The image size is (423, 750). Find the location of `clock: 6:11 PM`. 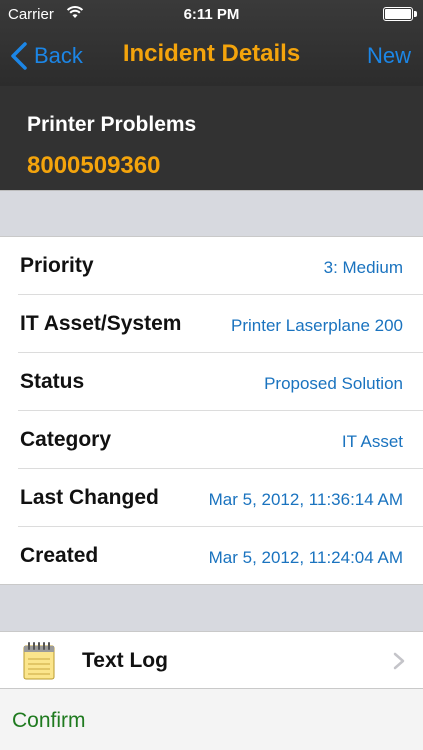

clock: 6:11 PM is located at coordinates (211, 14).